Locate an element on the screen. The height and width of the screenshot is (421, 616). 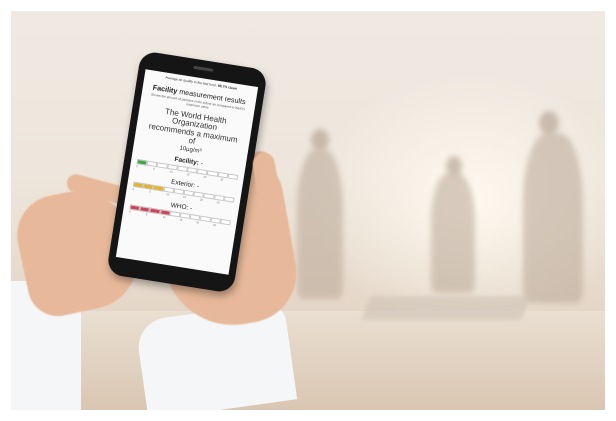
phone-speaker is located at coordinates (203, 68).